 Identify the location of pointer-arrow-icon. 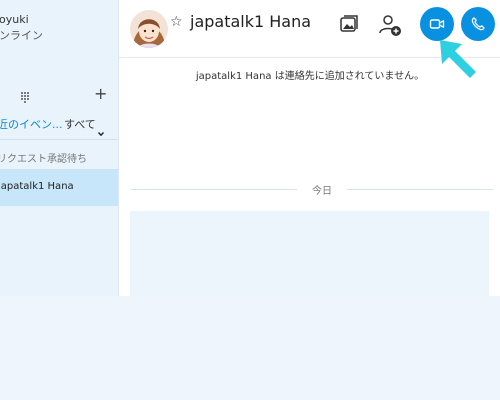
(458, 58).